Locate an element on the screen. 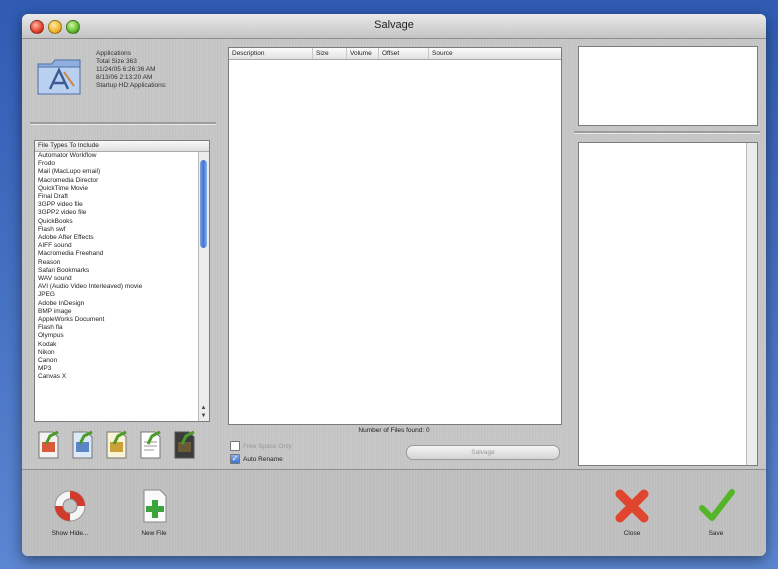 The height and width of the screenshot is (569, 778). info-line: 8/13/06 2:13:20 AM is located at coordinates (124, 77).